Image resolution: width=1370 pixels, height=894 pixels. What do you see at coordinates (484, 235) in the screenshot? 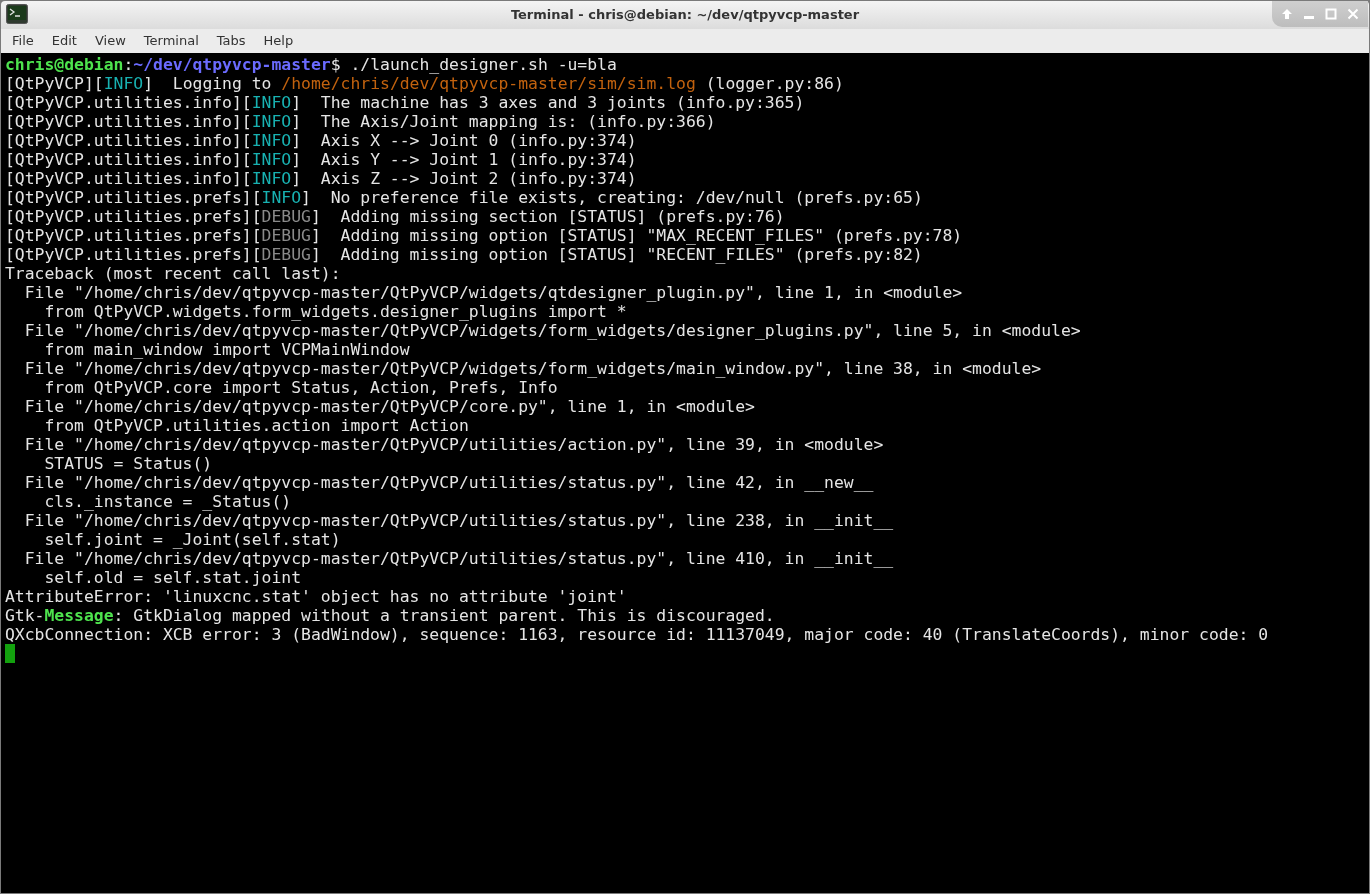
I see `terminal-line: [QtPyVCP.utilities.prefs][DEBUG] Adding missing option [STATUS] "MAX_RECENT_FILES" (prefs.py:78)` at bounding box center [484, 235].